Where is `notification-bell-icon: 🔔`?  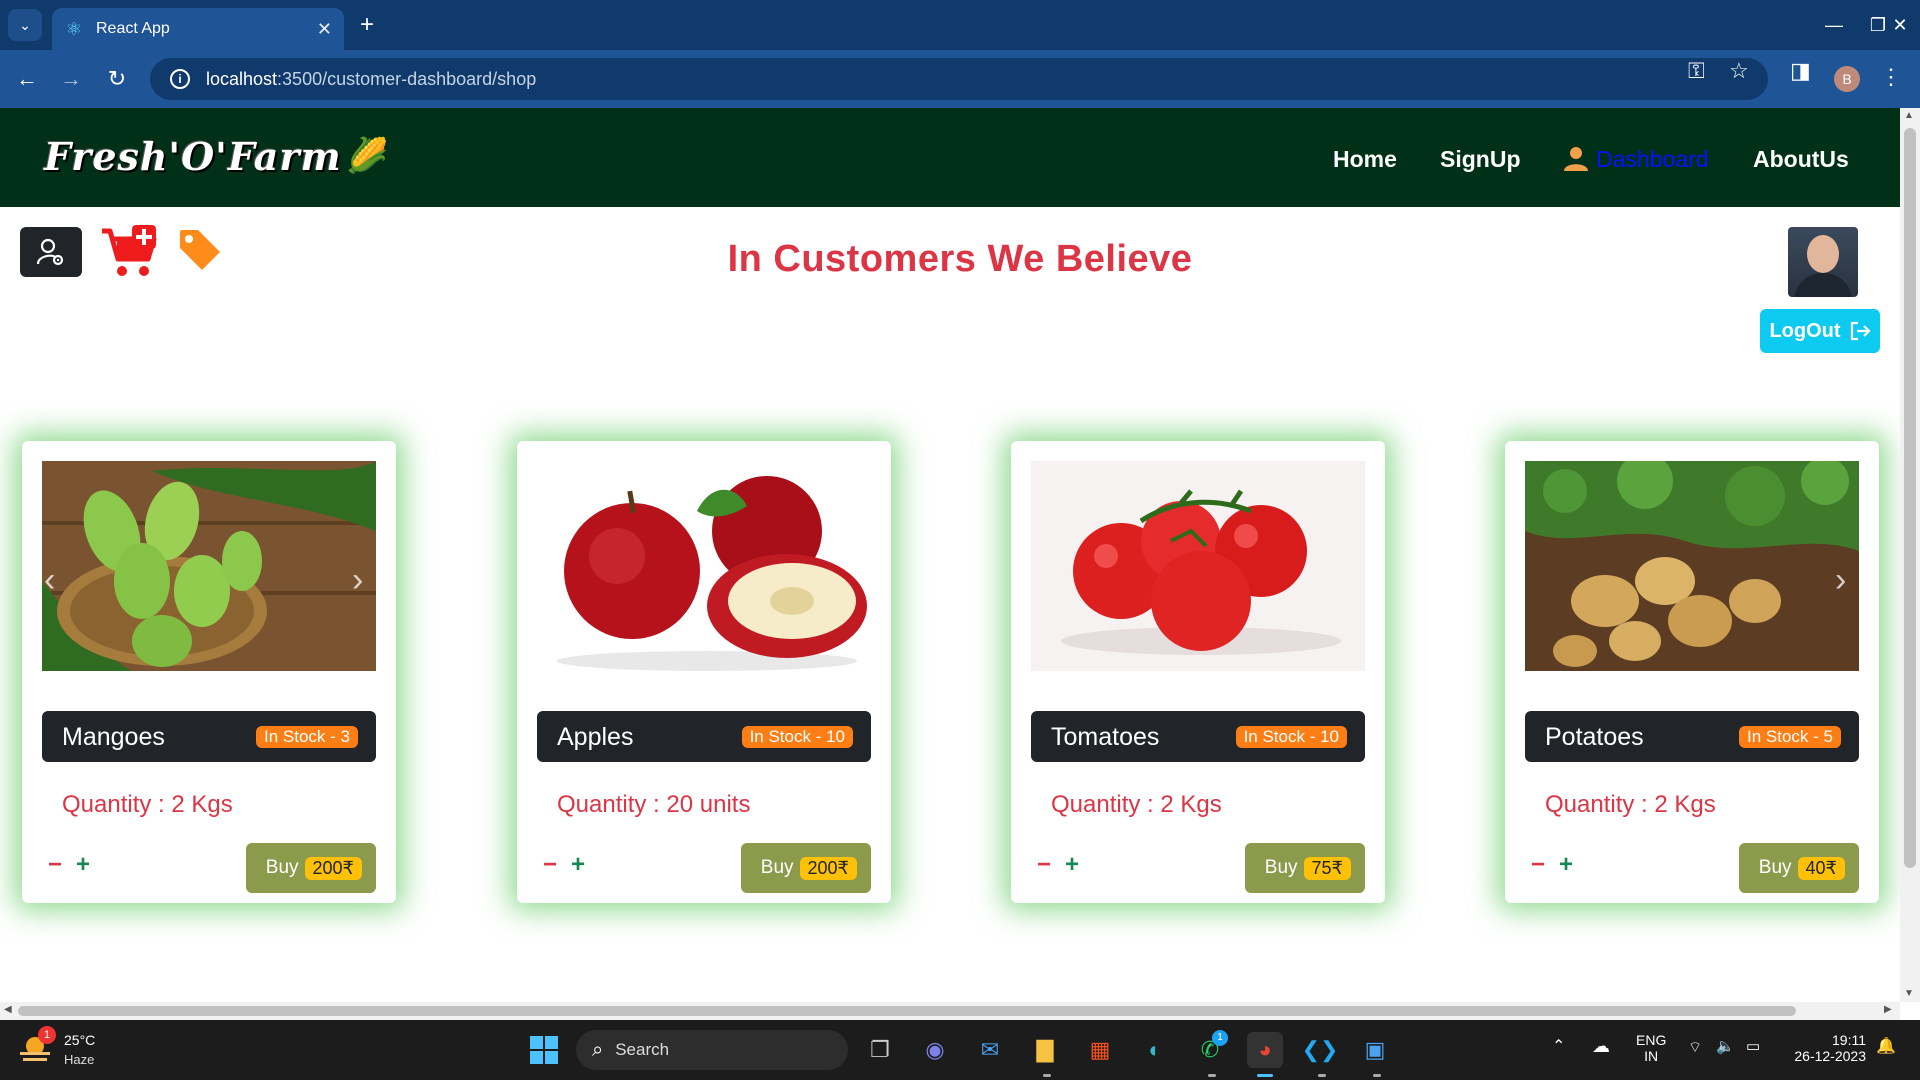 notification-bell-icon: 🔔 is located at coordinates (1886, 1046).